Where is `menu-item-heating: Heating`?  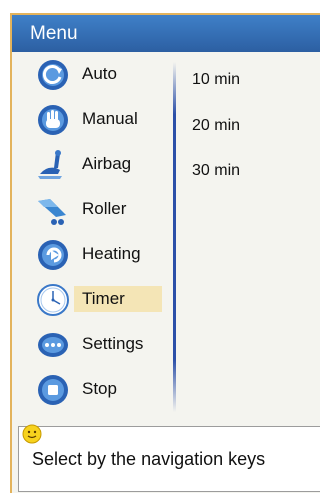
menu-item-heating: Heating is located at coordinates (92, 254).